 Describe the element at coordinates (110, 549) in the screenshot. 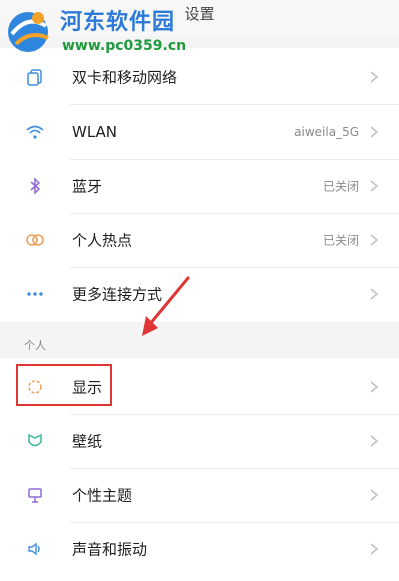

I see `row-label: 声音和振动` at that location.